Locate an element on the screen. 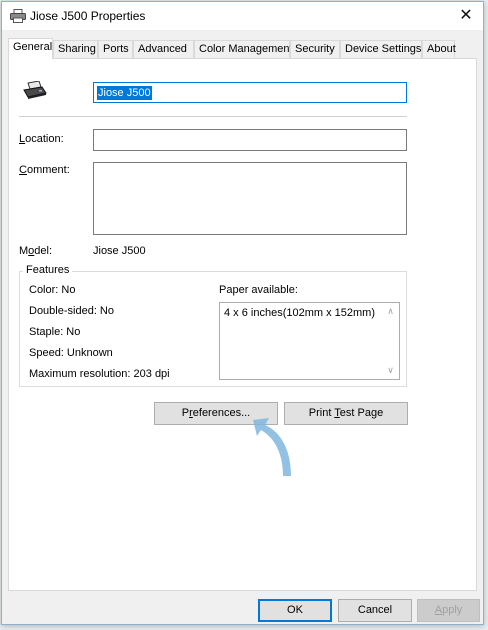 The height and width of the screenshot is (630, 488). location-label: Location: is located at coordinates (41, 139).